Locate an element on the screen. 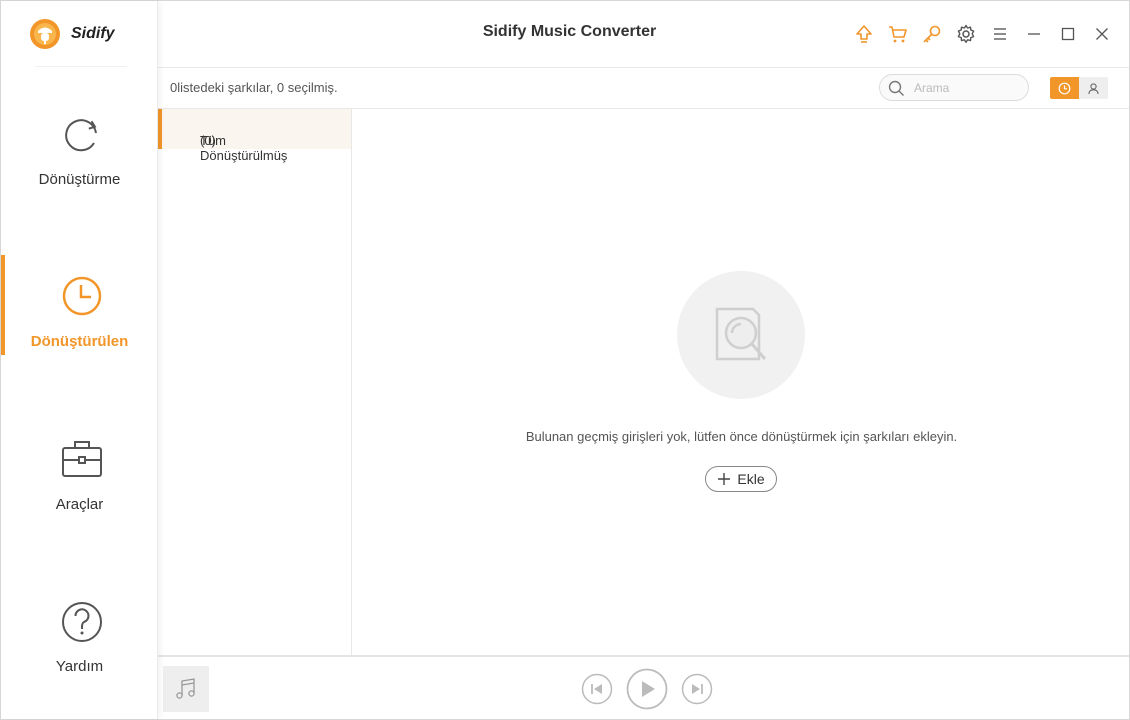 This screenshot has height=720, width=1130. minimize-button is located at coordinates (1034, 34).